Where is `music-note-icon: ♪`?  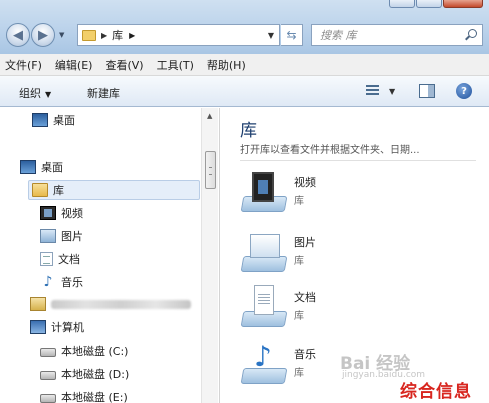 music-note-icon: ♪ is located at coordinates (48, 282).